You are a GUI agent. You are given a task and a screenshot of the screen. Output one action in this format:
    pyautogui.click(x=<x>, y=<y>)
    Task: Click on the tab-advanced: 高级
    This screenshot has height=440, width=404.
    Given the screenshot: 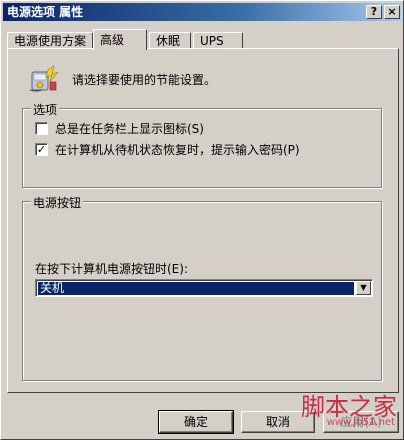 What is the action you would take?
    pyautogui.click(x=120, y=39)
    